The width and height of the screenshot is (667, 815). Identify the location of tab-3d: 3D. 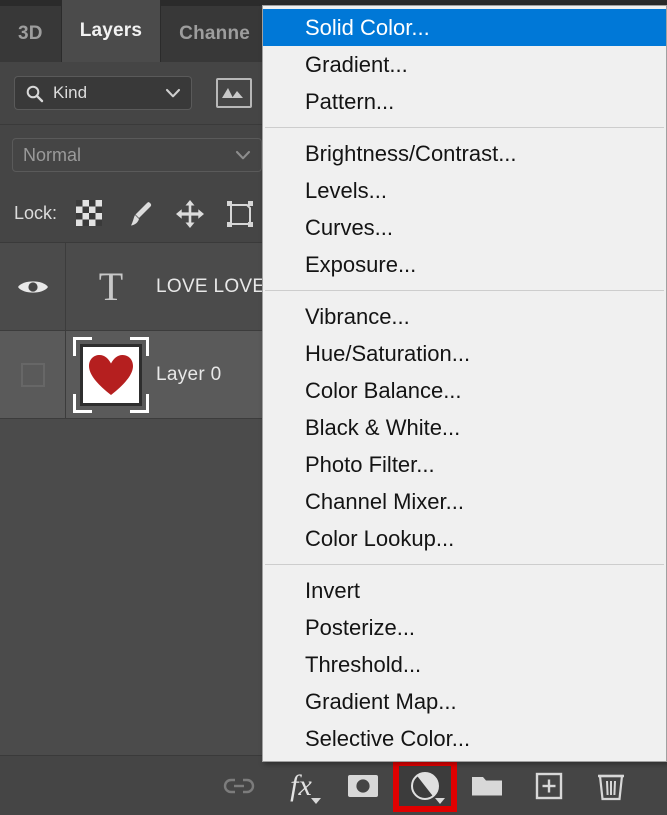
(31, 34).